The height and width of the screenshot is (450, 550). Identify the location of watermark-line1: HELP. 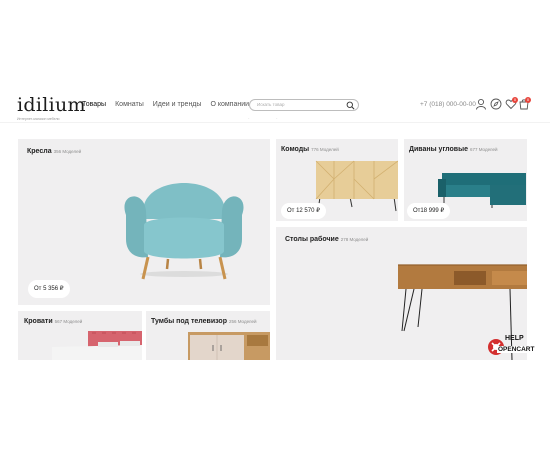
(514, 338).